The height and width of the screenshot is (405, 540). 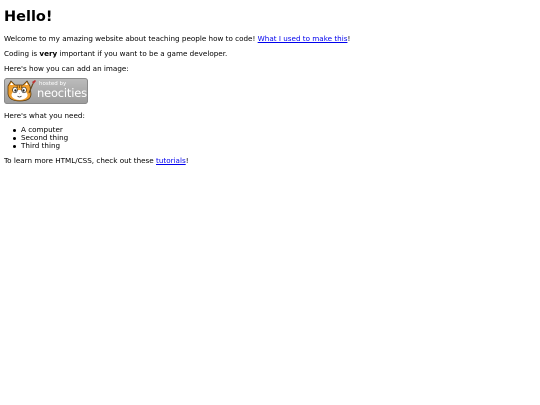 What do you see at coordinates (349, 38) in the screenshot?
I see `intro-suffix: !` at bounding box center [349, 38].